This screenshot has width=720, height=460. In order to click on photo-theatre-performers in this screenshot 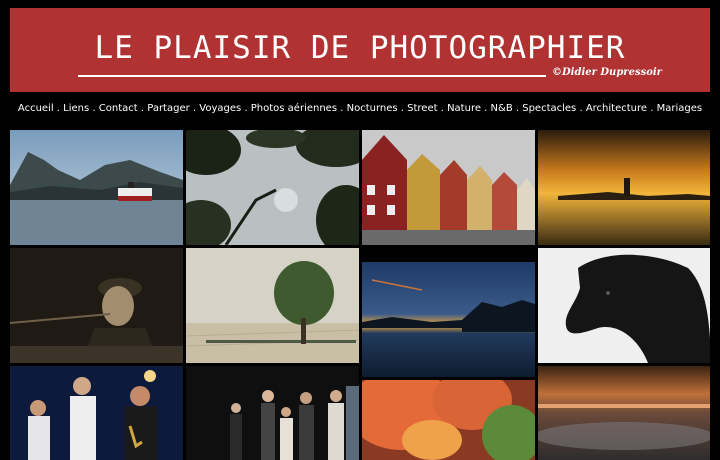, I will do `click(272, 413)`.